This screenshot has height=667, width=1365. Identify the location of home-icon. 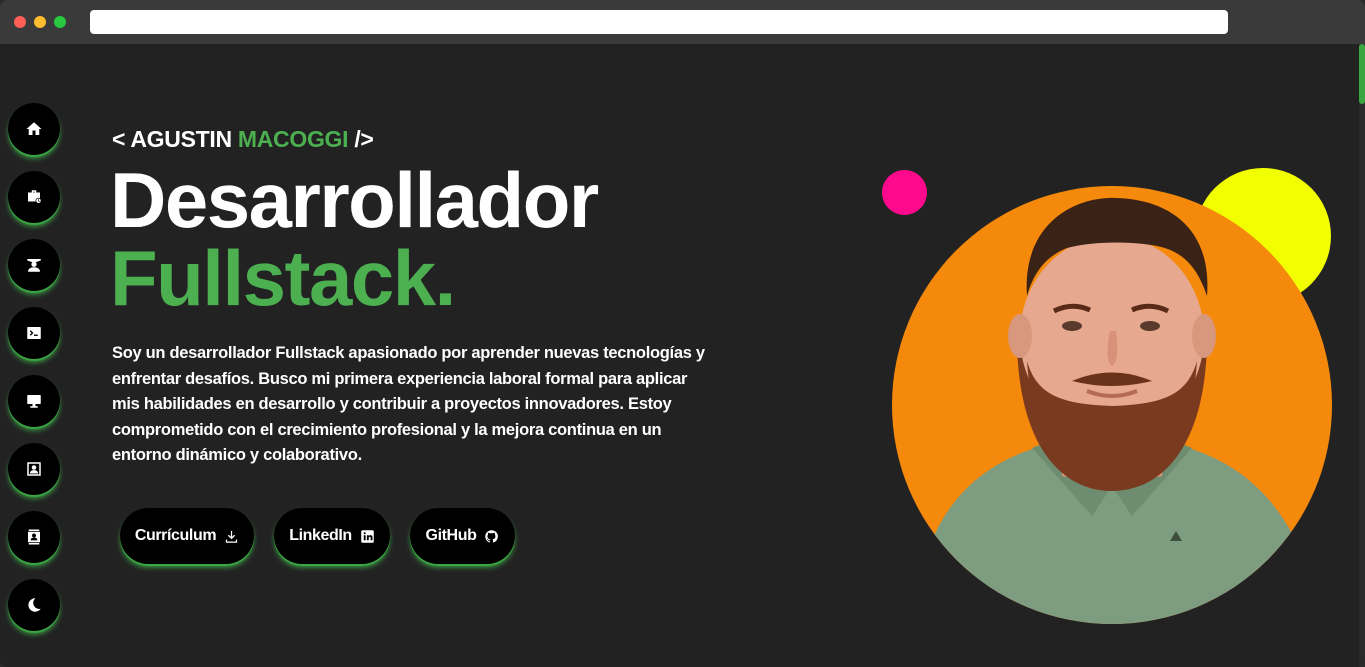
(34, 128).